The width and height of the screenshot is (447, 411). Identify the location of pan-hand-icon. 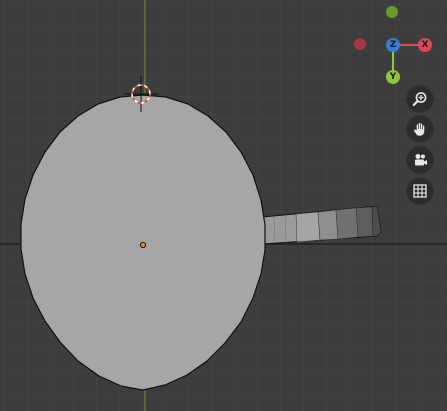
(419, 129).